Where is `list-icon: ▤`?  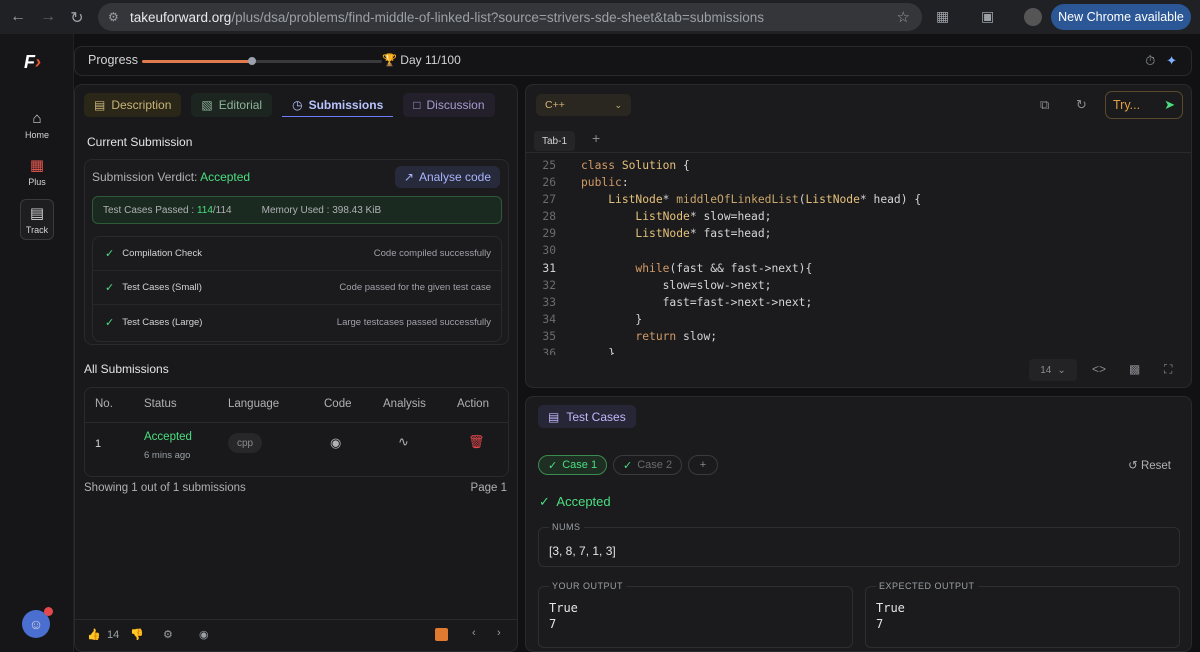
list-icon: ▤ is located at coordinates (553, 417).